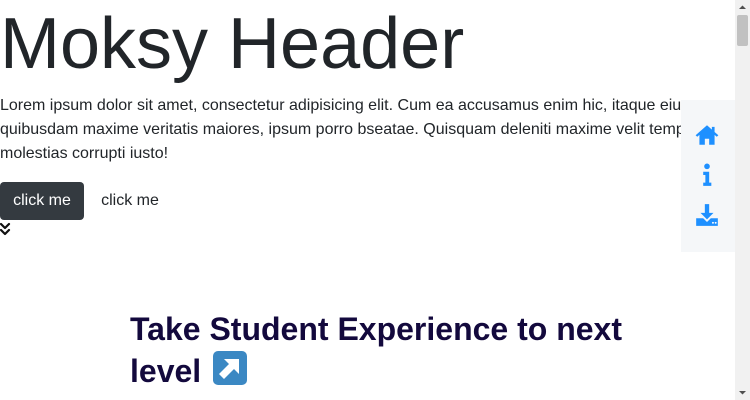  What do you see at coordinates (130, 201) in the screenshot?
I see `click-me-button-secondary: click me` at bounding box center [130, 201].